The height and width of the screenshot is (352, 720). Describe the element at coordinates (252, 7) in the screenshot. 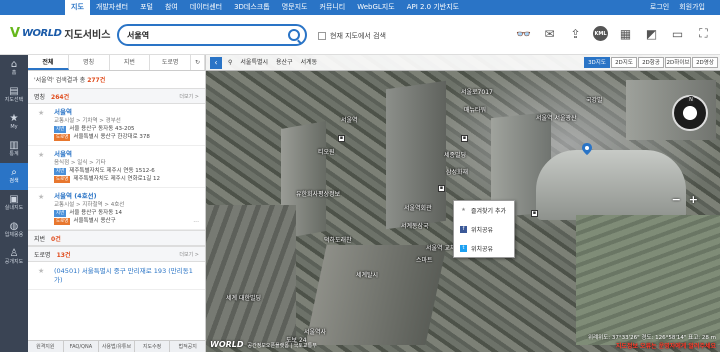

I see `top-menu-3d-desktop: 3D데스크톱` at that location.